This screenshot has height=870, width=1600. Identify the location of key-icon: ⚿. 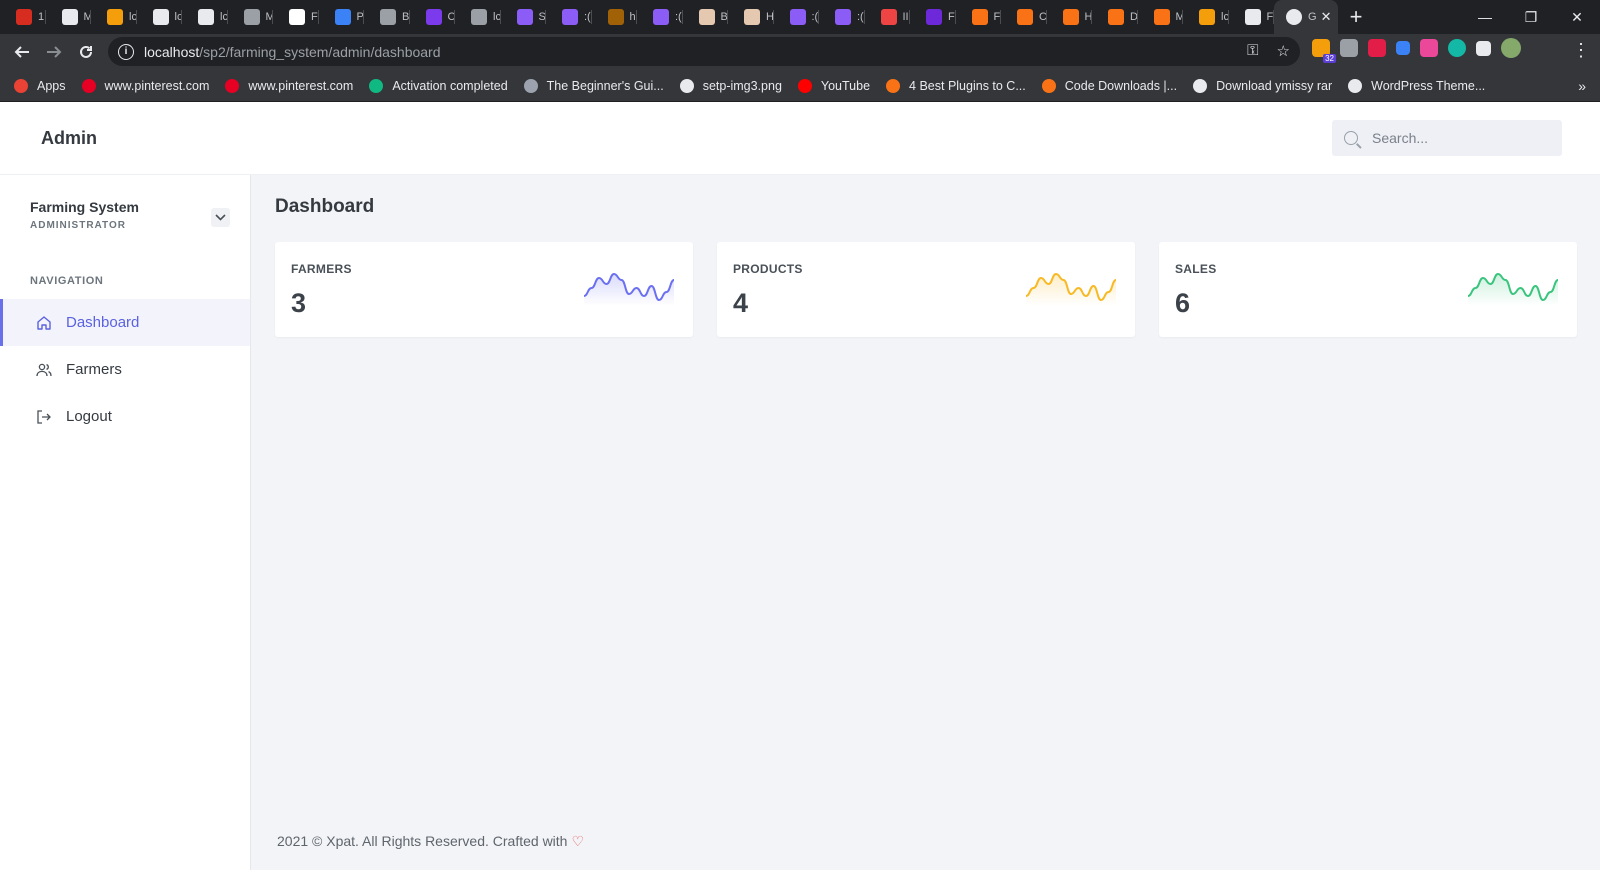
(1252, 51).